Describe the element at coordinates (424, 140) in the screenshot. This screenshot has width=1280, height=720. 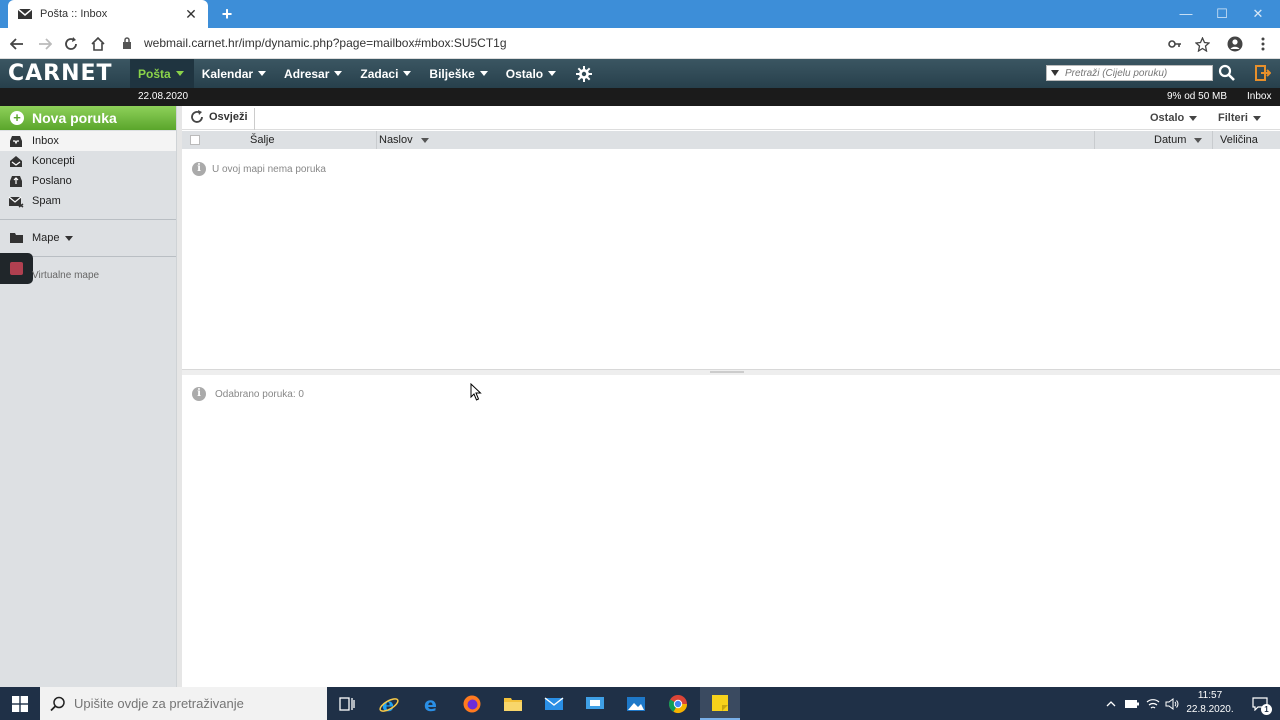
I see `sort-chevron-icon` at that location.